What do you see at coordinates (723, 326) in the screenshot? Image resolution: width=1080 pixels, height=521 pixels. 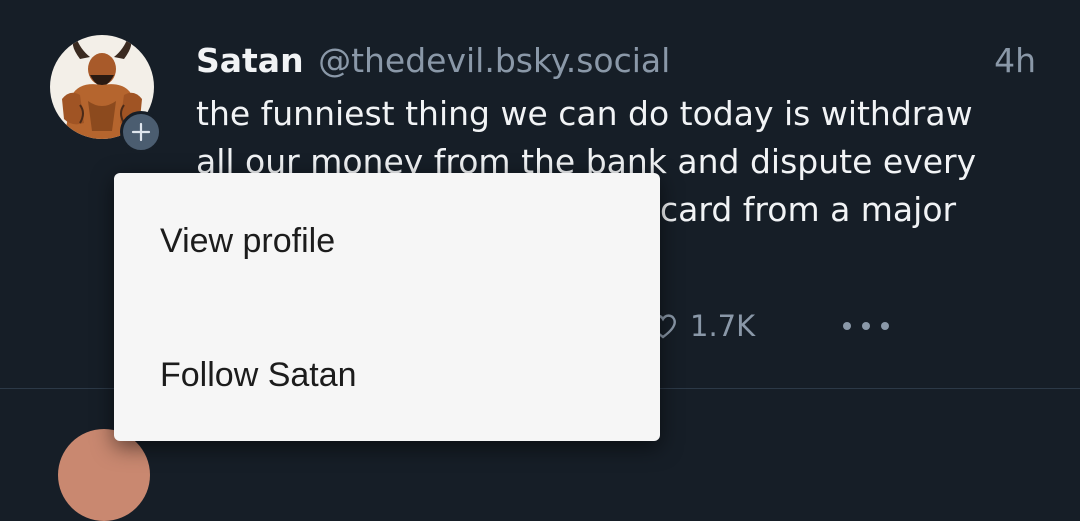 I see `like-count: 1.7K` at bounding box center [723, 326].